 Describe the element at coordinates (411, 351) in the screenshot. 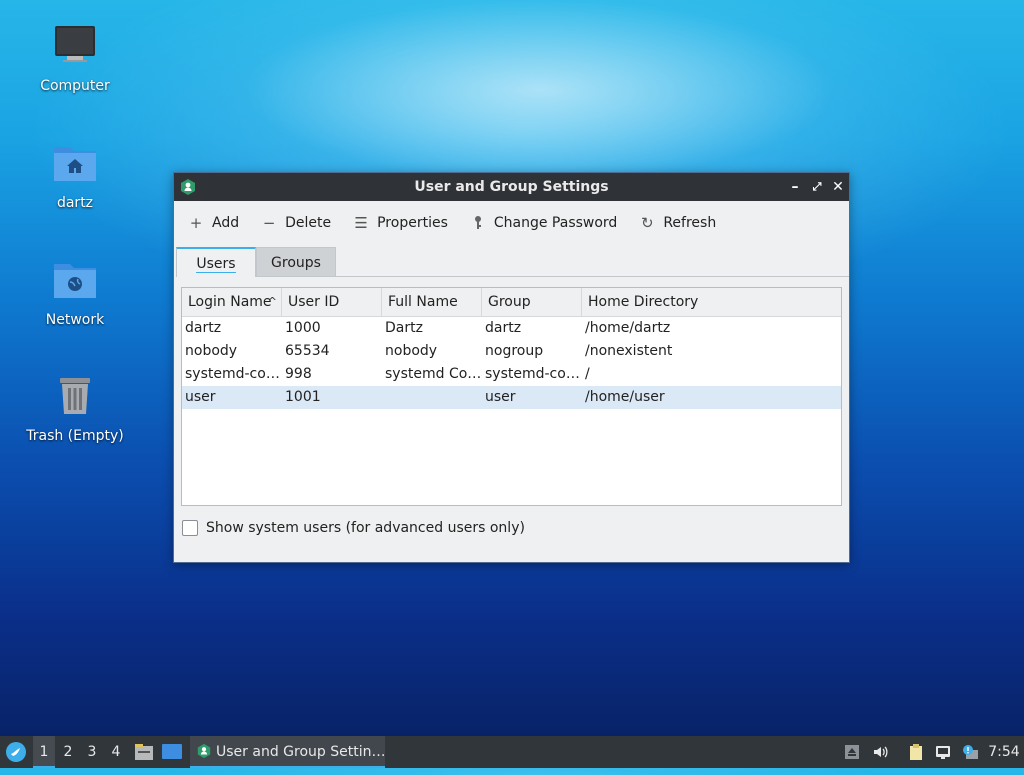

I see `cell-full-name: nobody` at that location.